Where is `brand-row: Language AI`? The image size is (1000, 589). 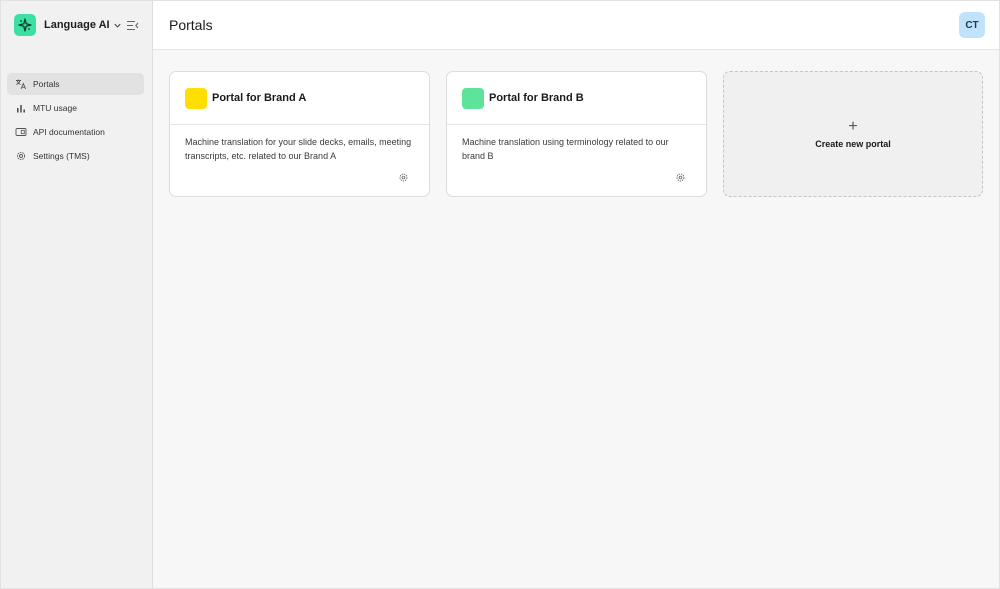 brand-row: Language AI is located at coordinates (76, 25).